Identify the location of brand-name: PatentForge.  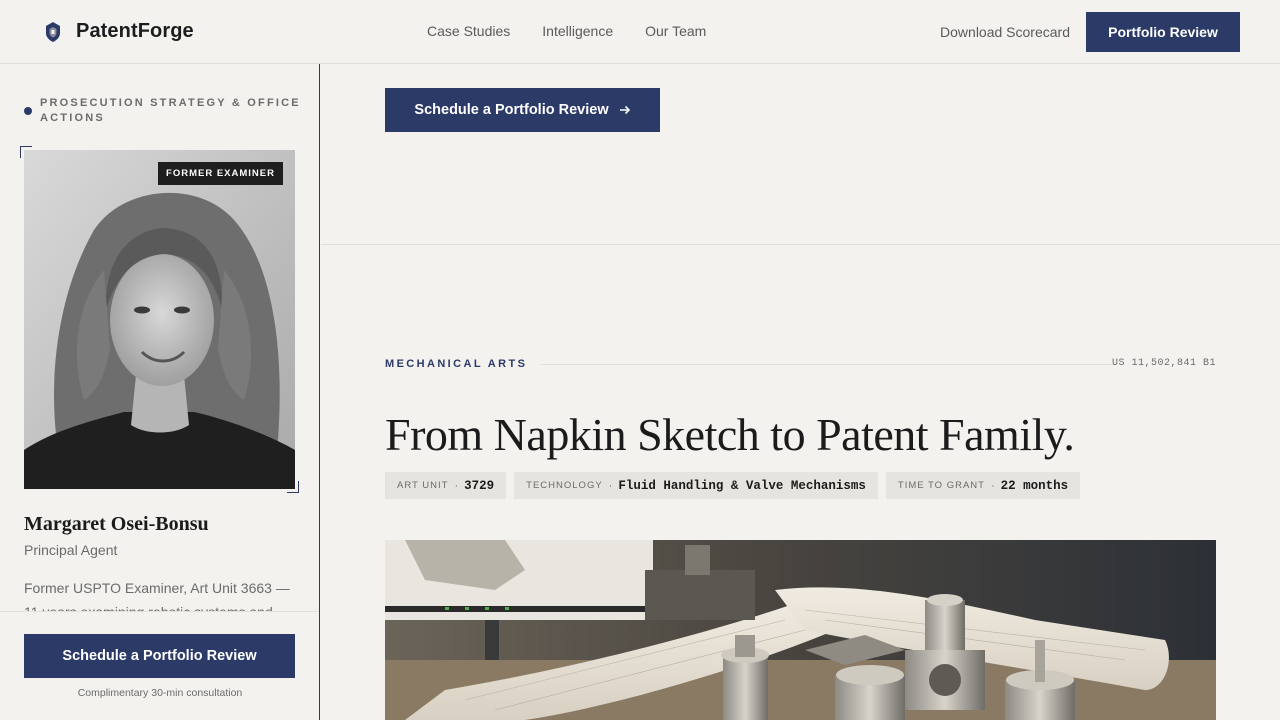
(135, 31).